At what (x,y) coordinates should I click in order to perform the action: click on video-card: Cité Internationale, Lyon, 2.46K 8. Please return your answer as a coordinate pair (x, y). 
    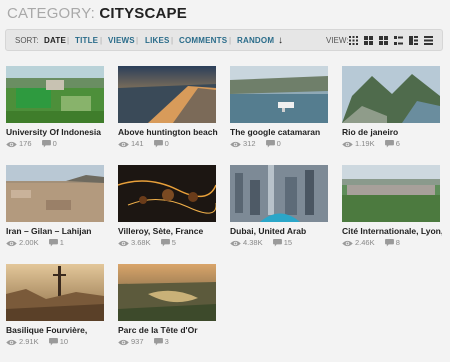
    Looking at the image, I should click on (392, 206).